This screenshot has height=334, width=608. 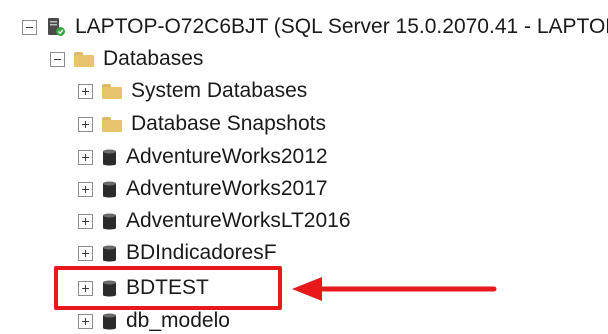 I want to click on tree-item-adventureworkslt2016: AdventureWorksLT2016, so click(x=214, y=221).